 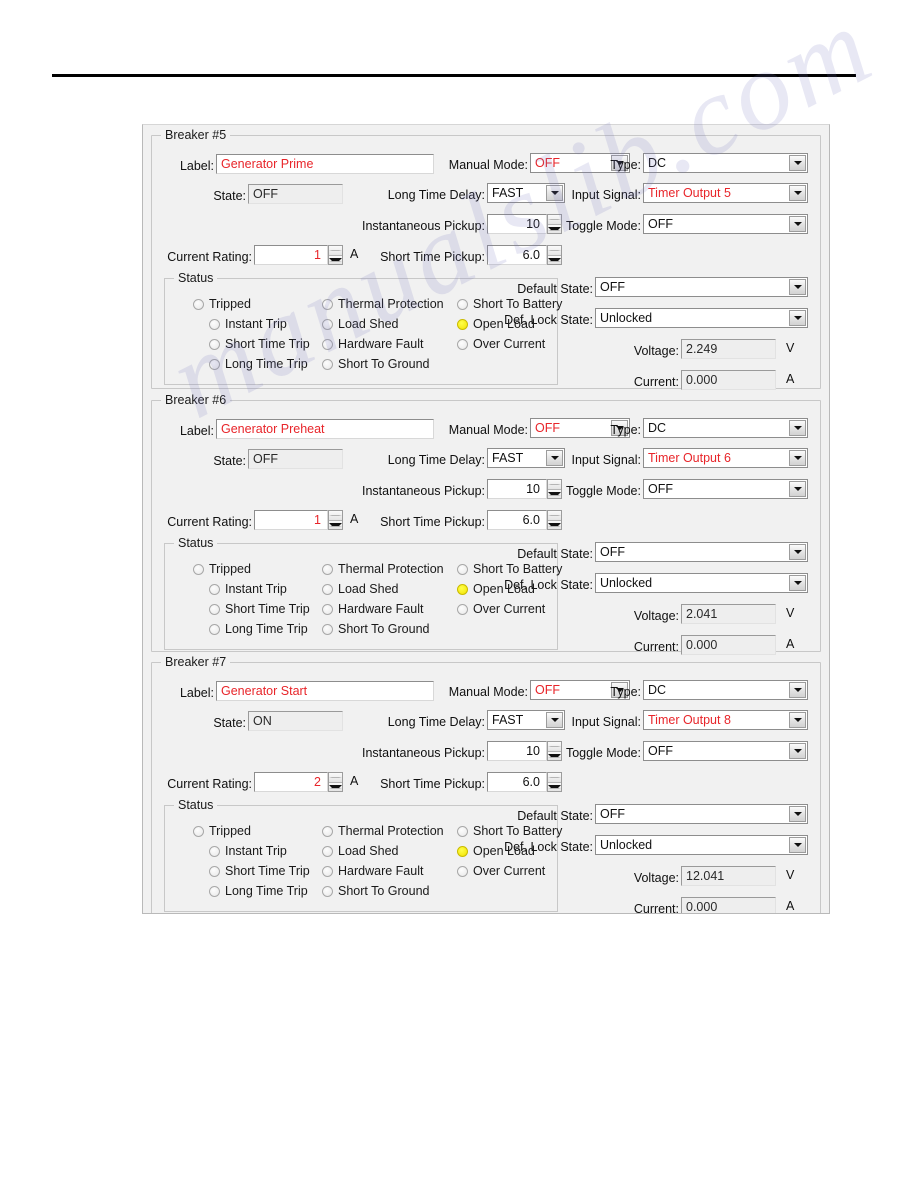 What do you see at coordinates (291, 255) in the screenshot?
I see `current-rating-input: 1` at bounding box center [291, 255].